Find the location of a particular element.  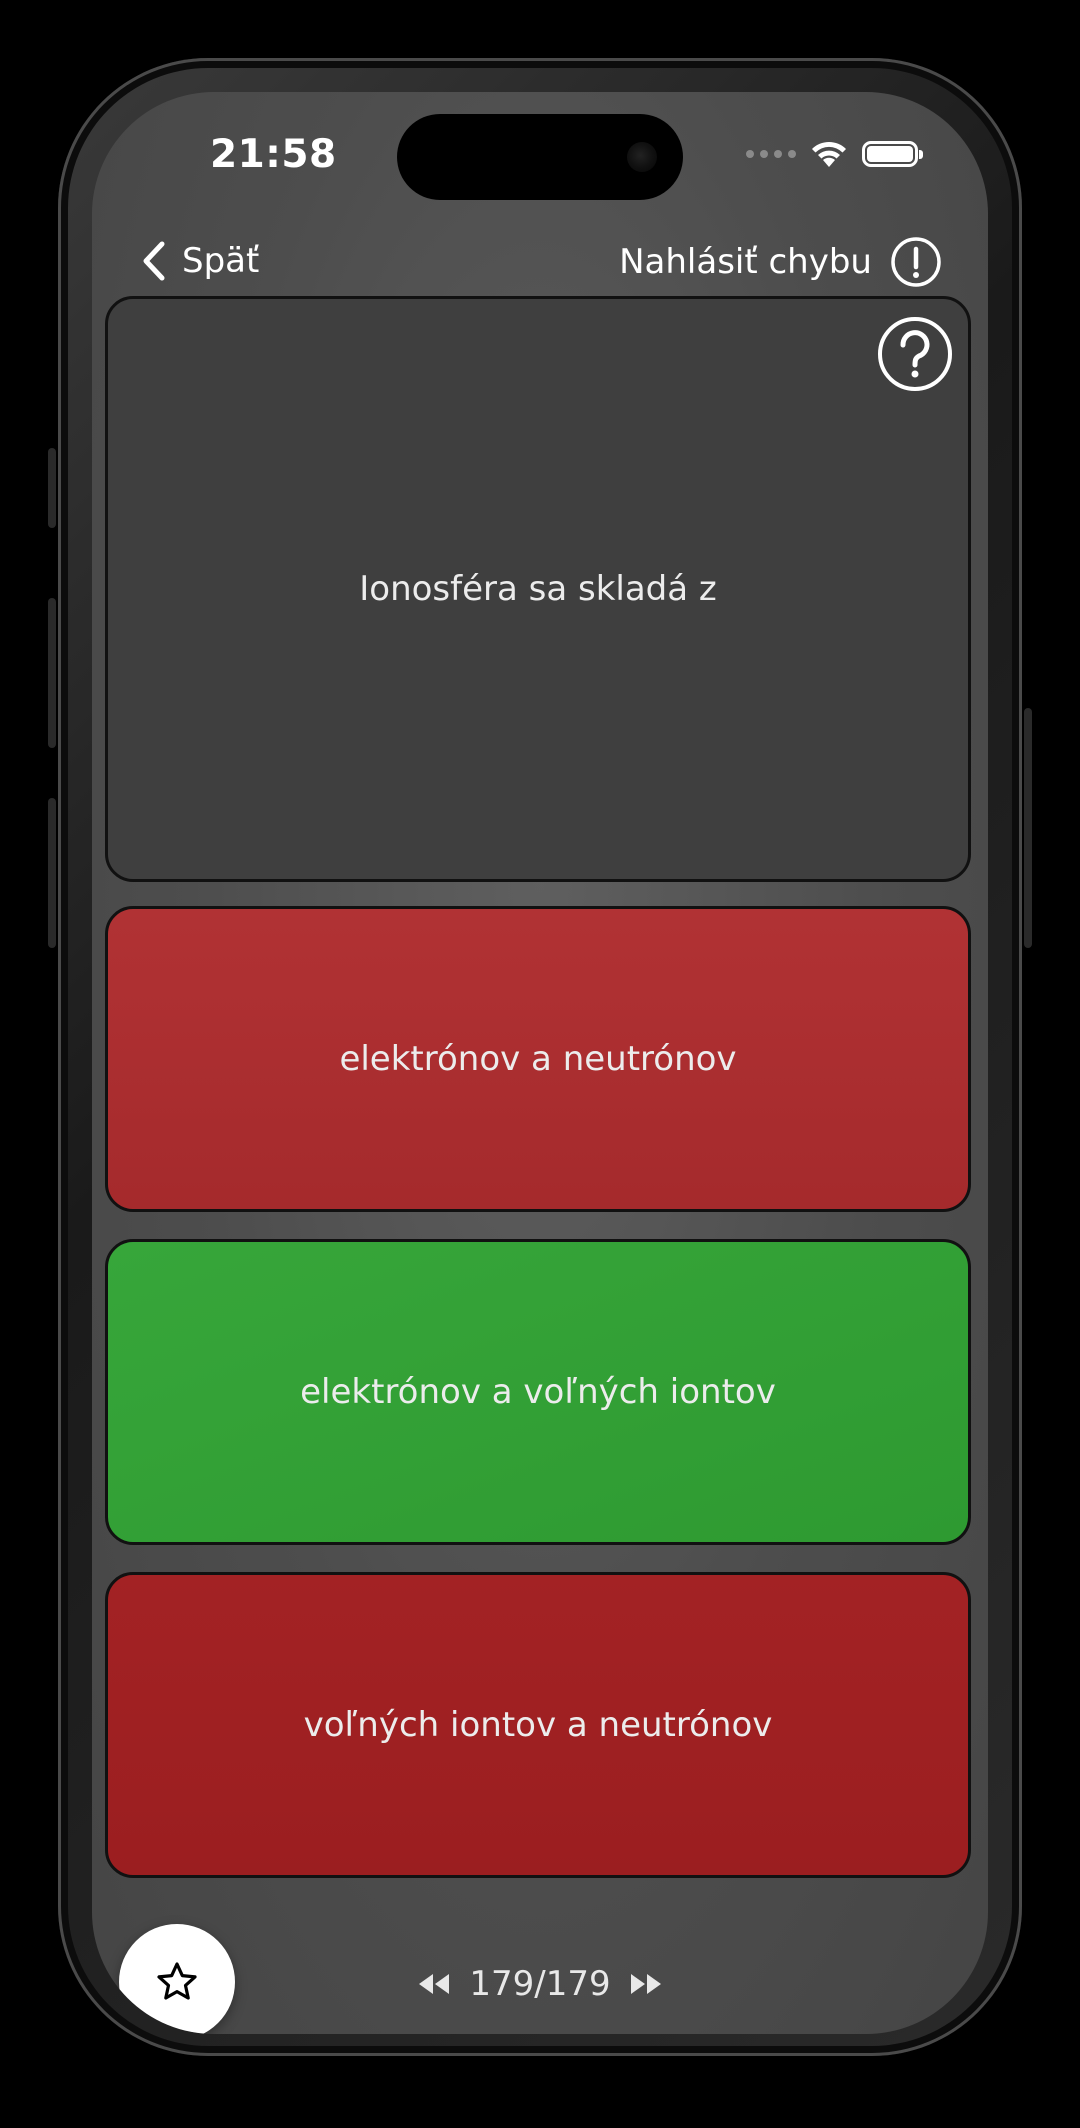

answer-option-2: elektrónov a voľných iontov is located at coordinates (538, 1392).